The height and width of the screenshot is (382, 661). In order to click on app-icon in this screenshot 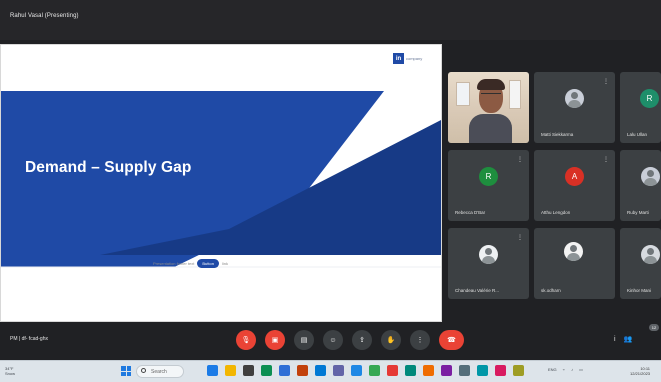, I will do `click(410, 370)`.